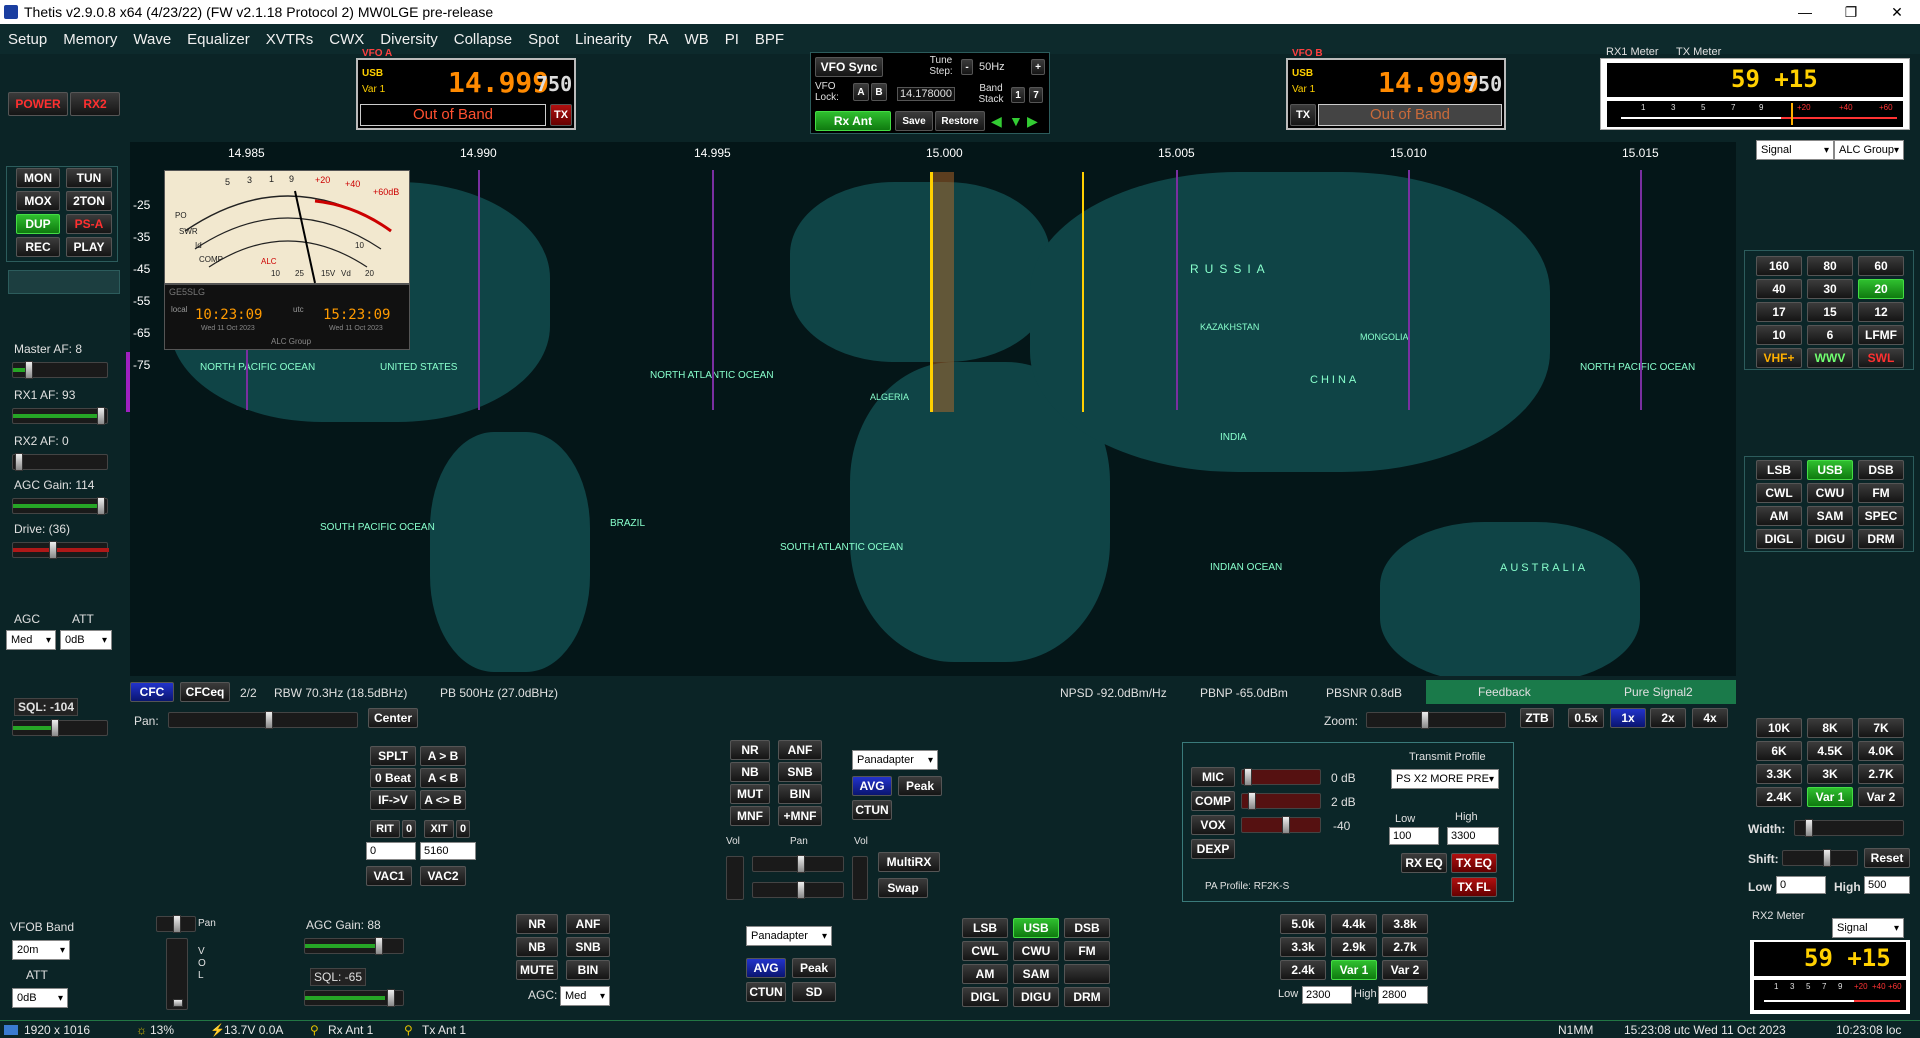  Describe the element at coordinates (1881, 516) in the screenshot. I see `mode-spec-button: SPEC` at that location.